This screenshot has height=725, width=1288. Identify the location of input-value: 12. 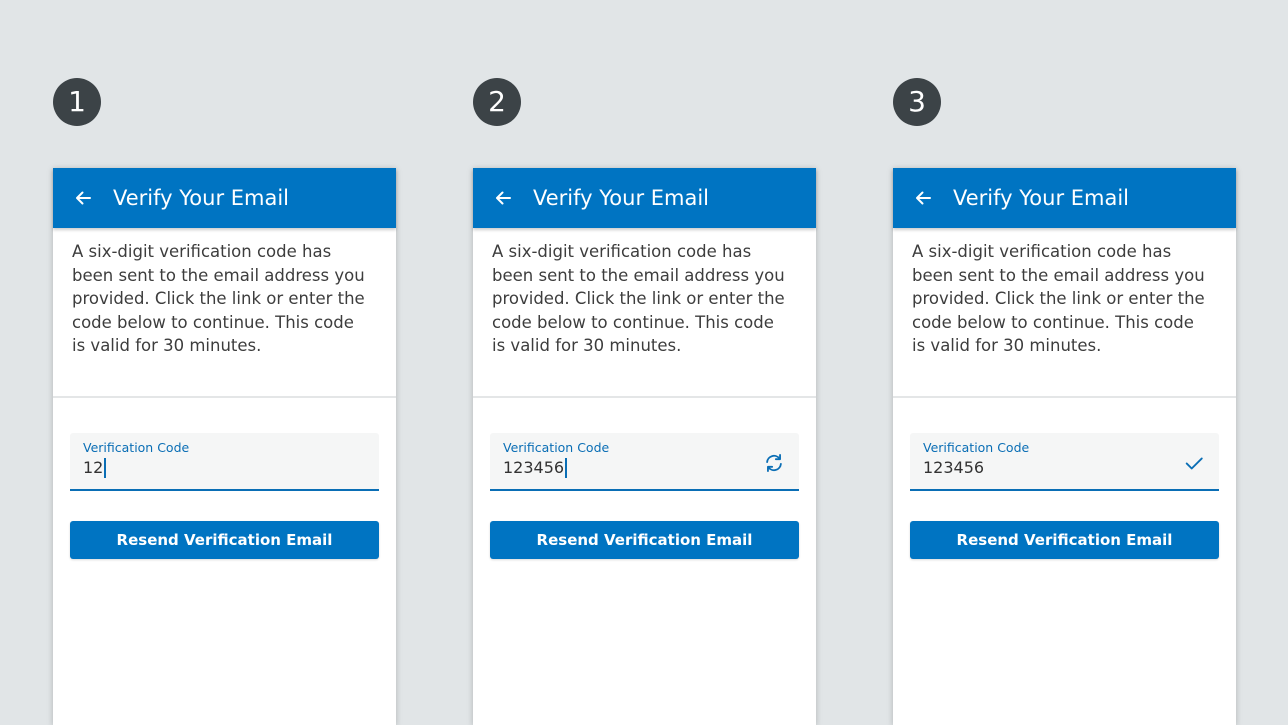
(93, 467).